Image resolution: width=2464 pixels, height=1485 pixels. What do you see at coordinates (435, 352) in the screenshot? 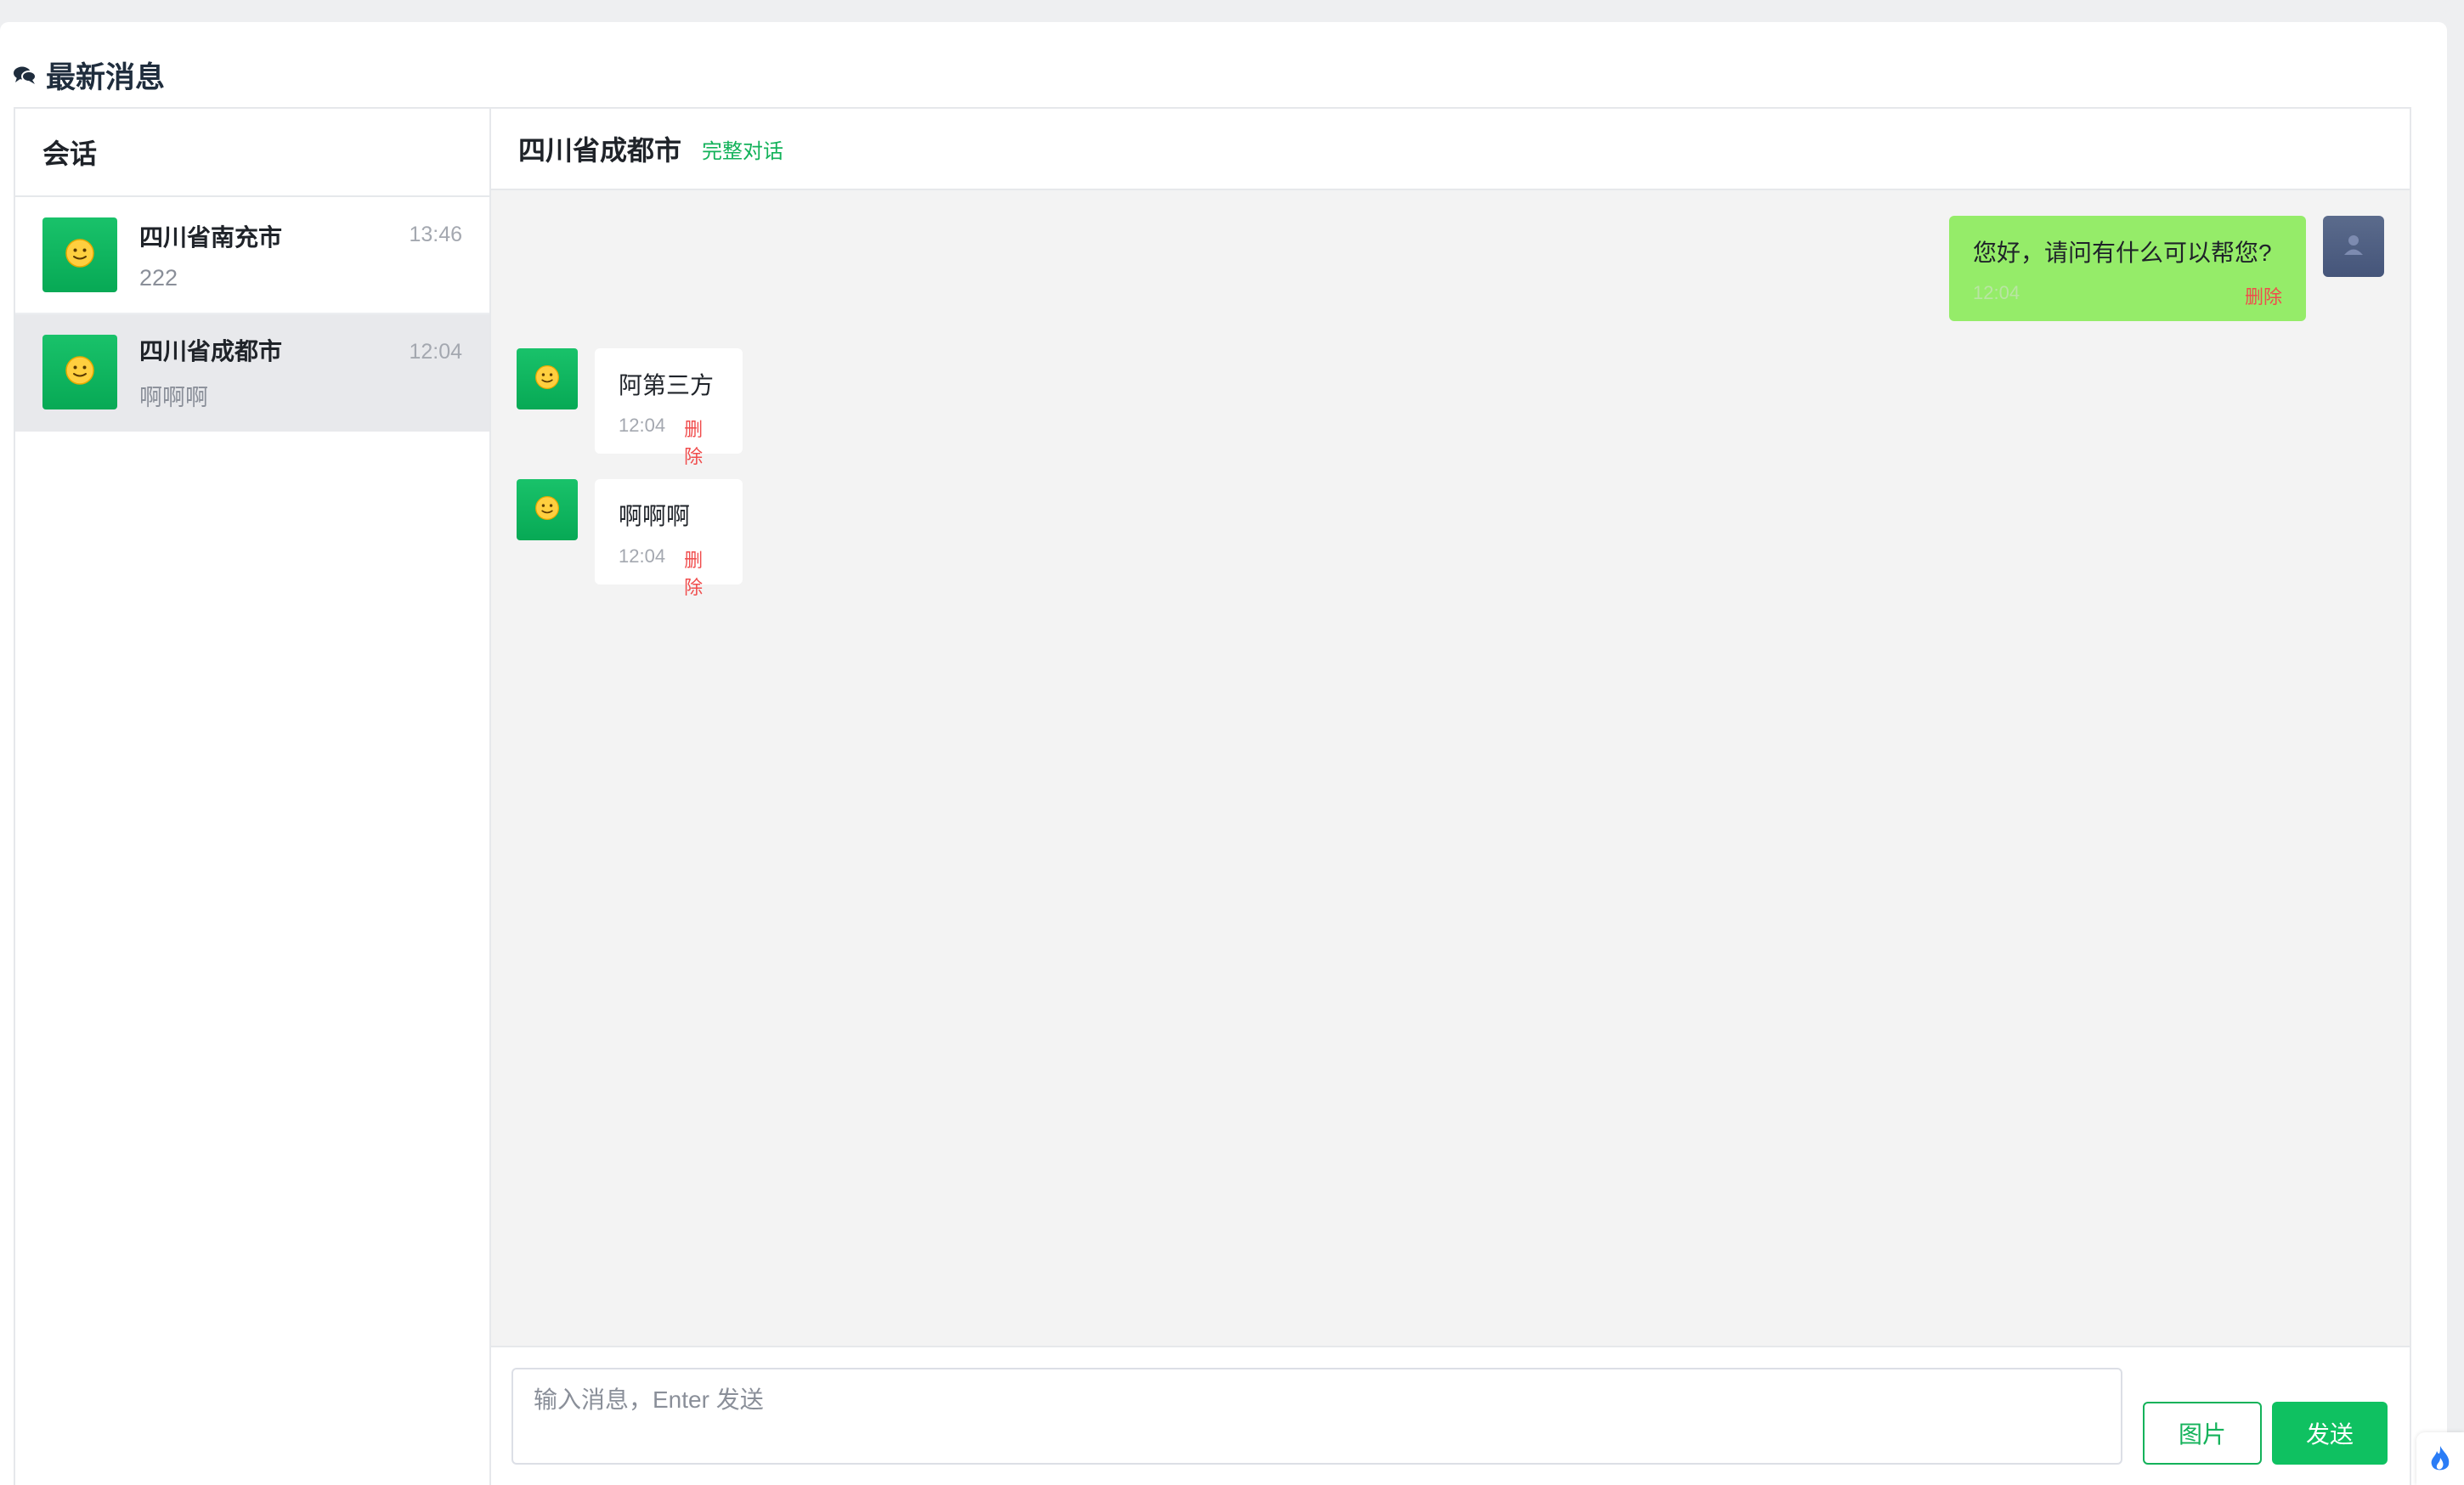
I see `conversation-time: 12:04` at bounding box center [435, 352].